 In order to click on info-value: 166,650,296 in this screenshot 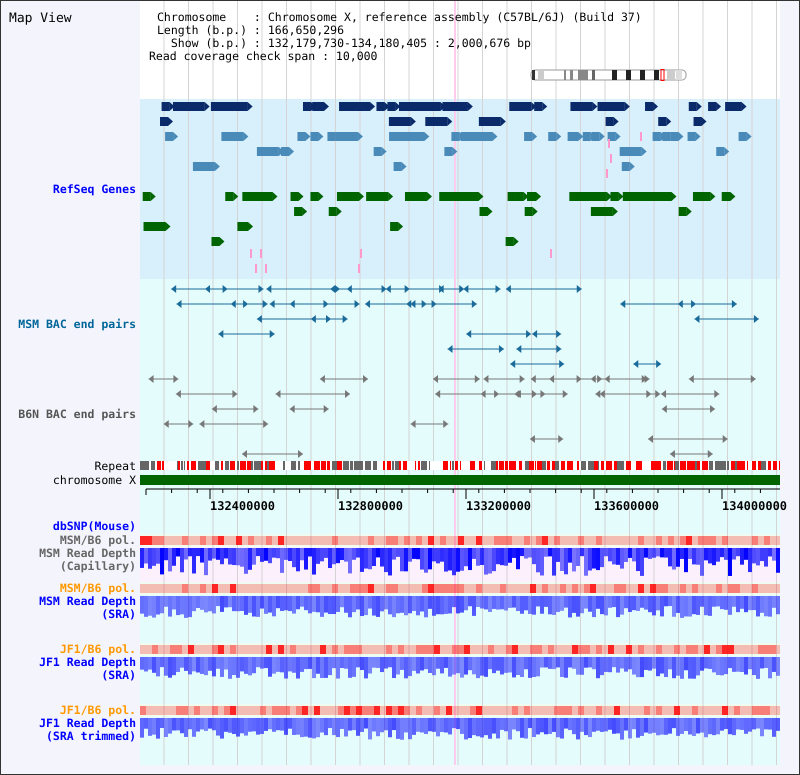, I will do `click(307, 30)`.